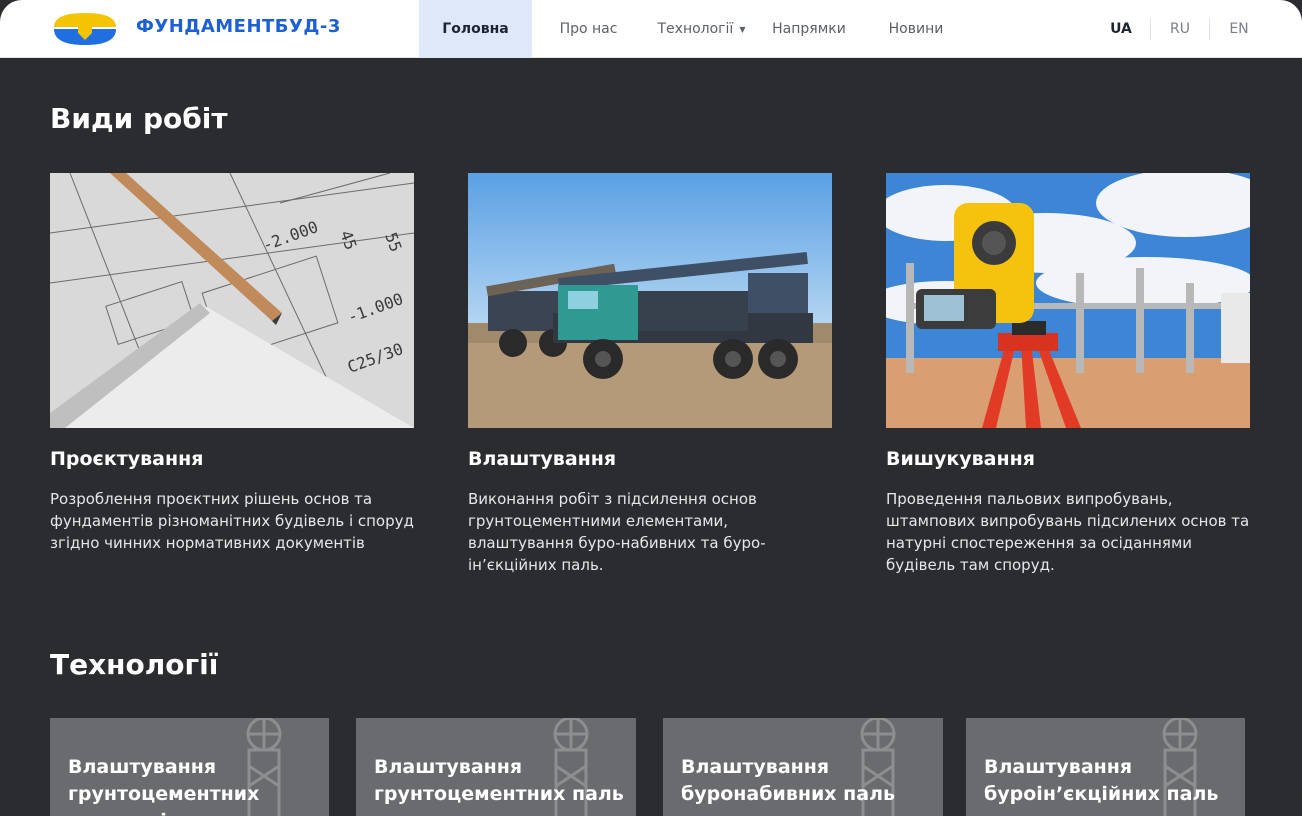 Image resolution: width=1302 pixels, height=816 pixels. I want to click on caret-down-icon: ▼, so click(742, 29).